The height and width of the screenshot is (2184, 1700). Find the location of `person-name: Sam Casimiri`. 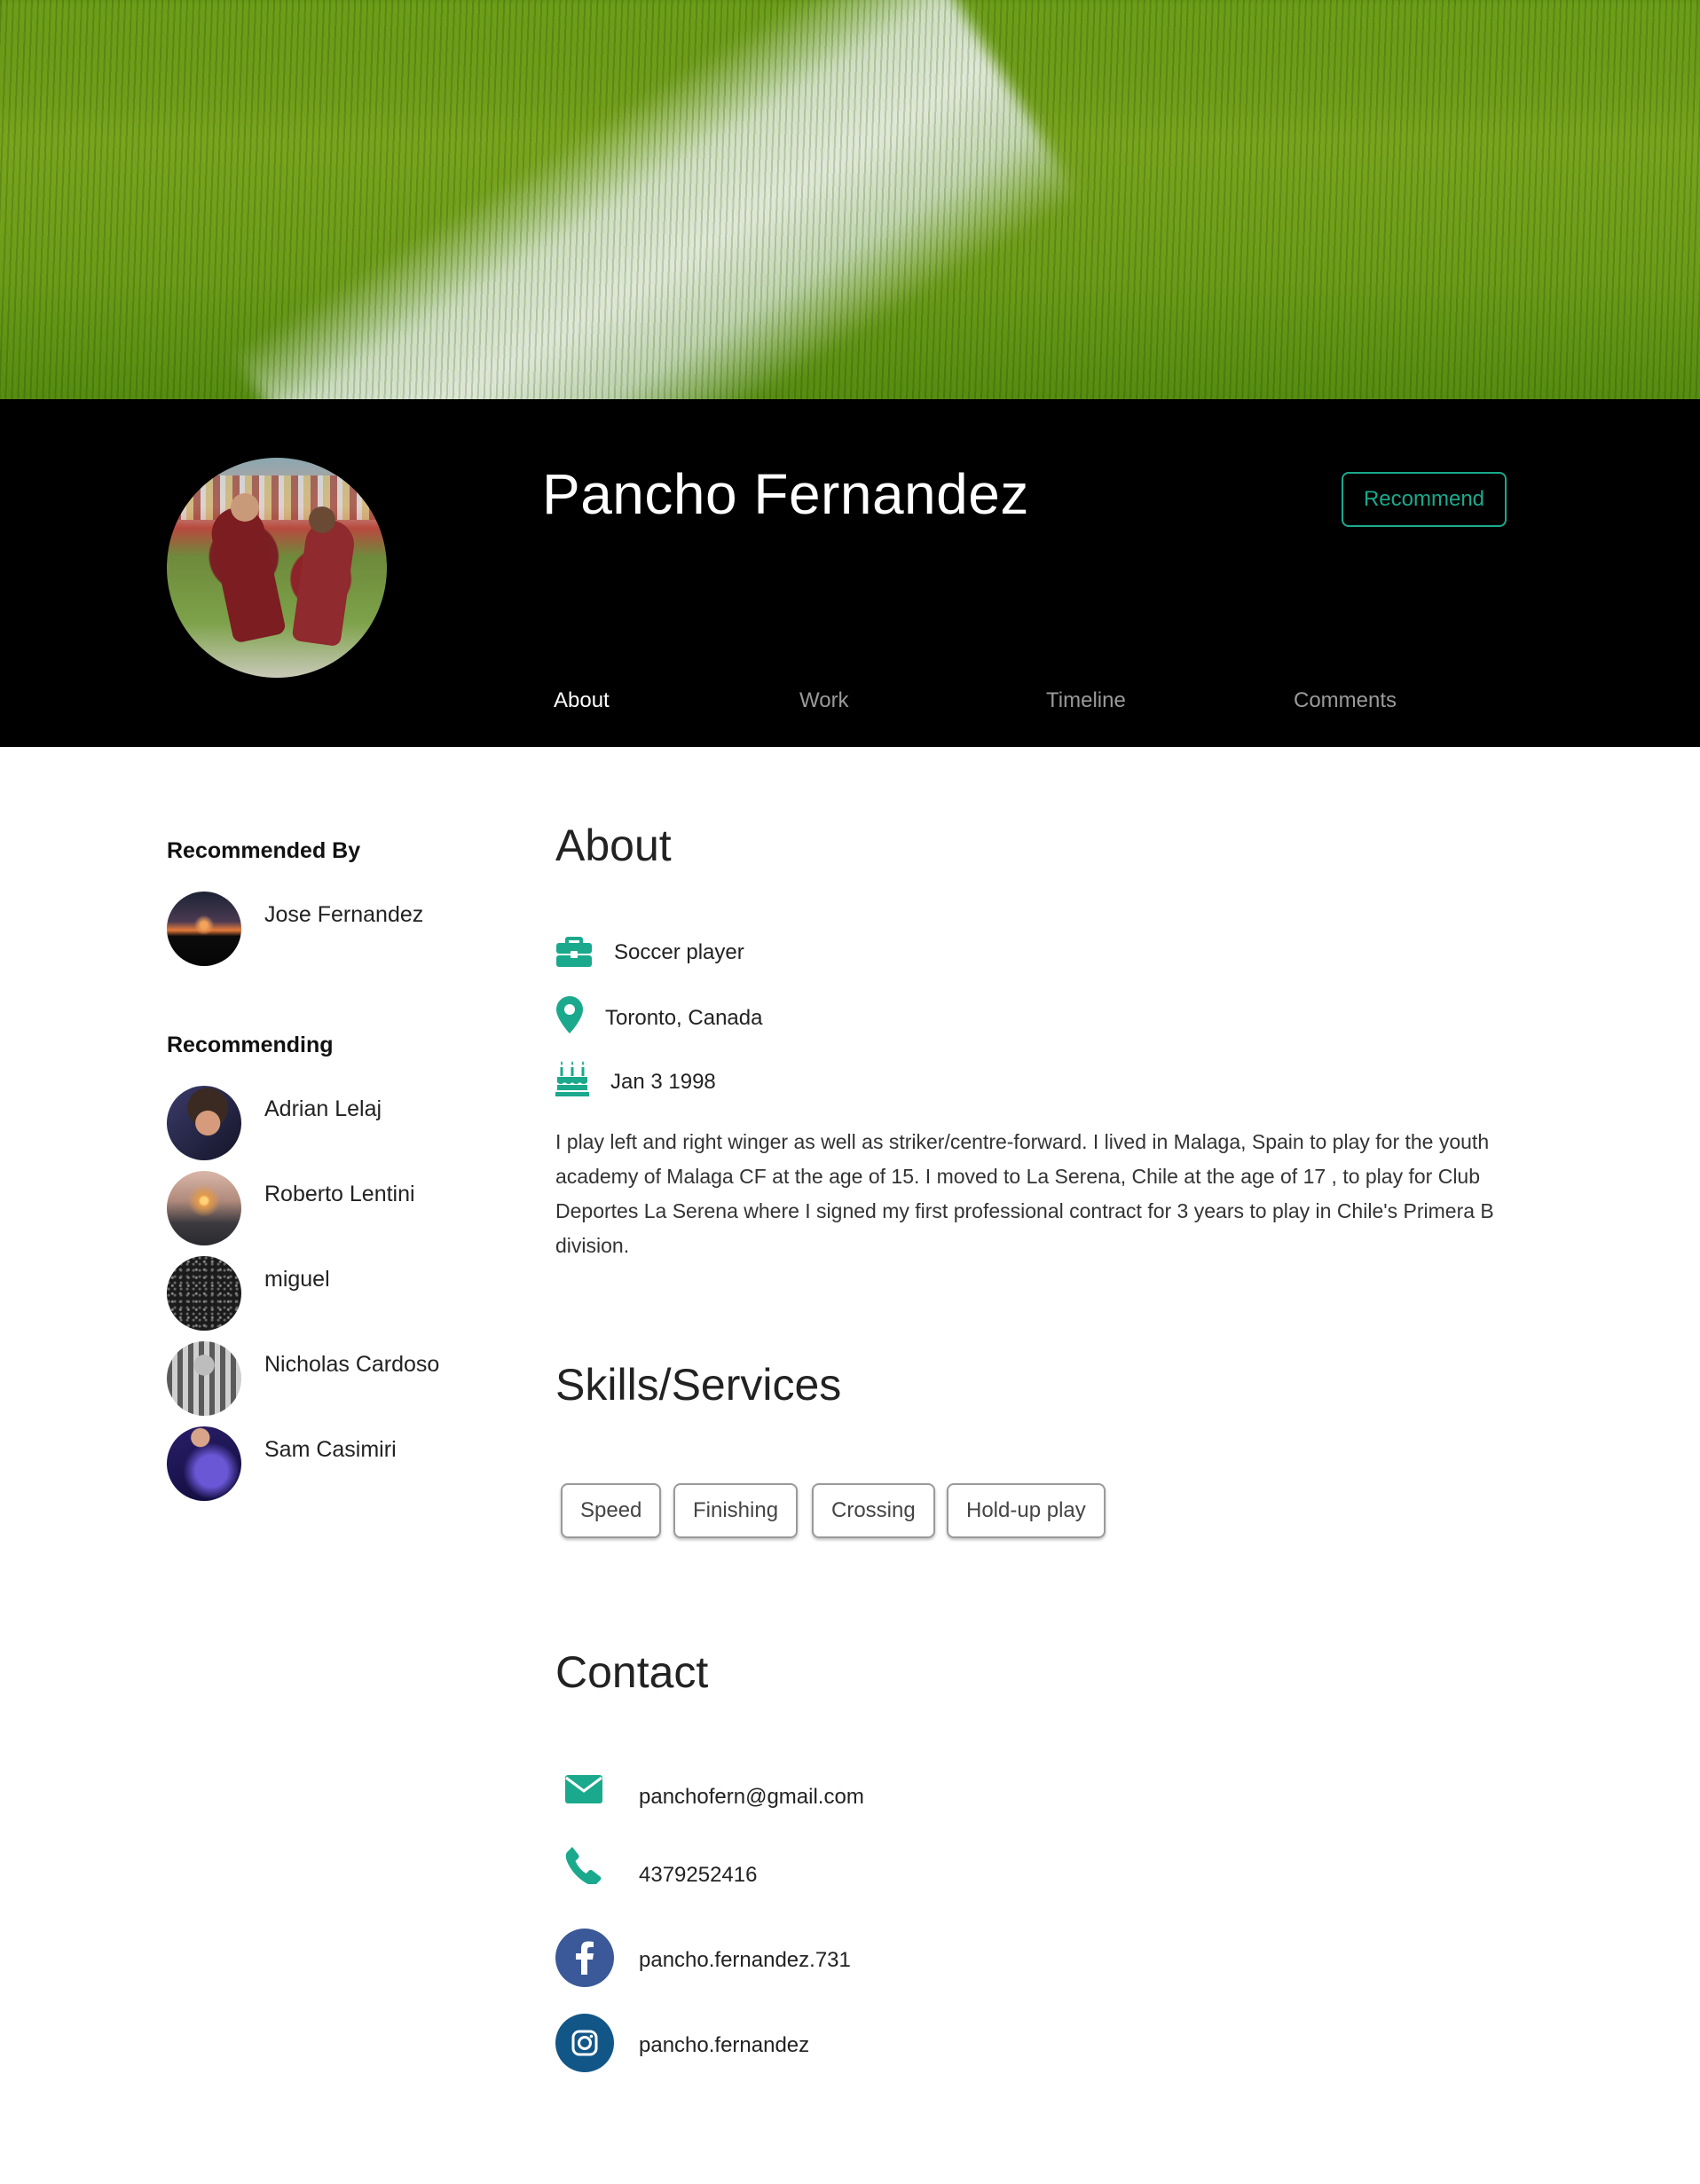

person-name: Sam Casimiri is located at coordinates (330, 1449).